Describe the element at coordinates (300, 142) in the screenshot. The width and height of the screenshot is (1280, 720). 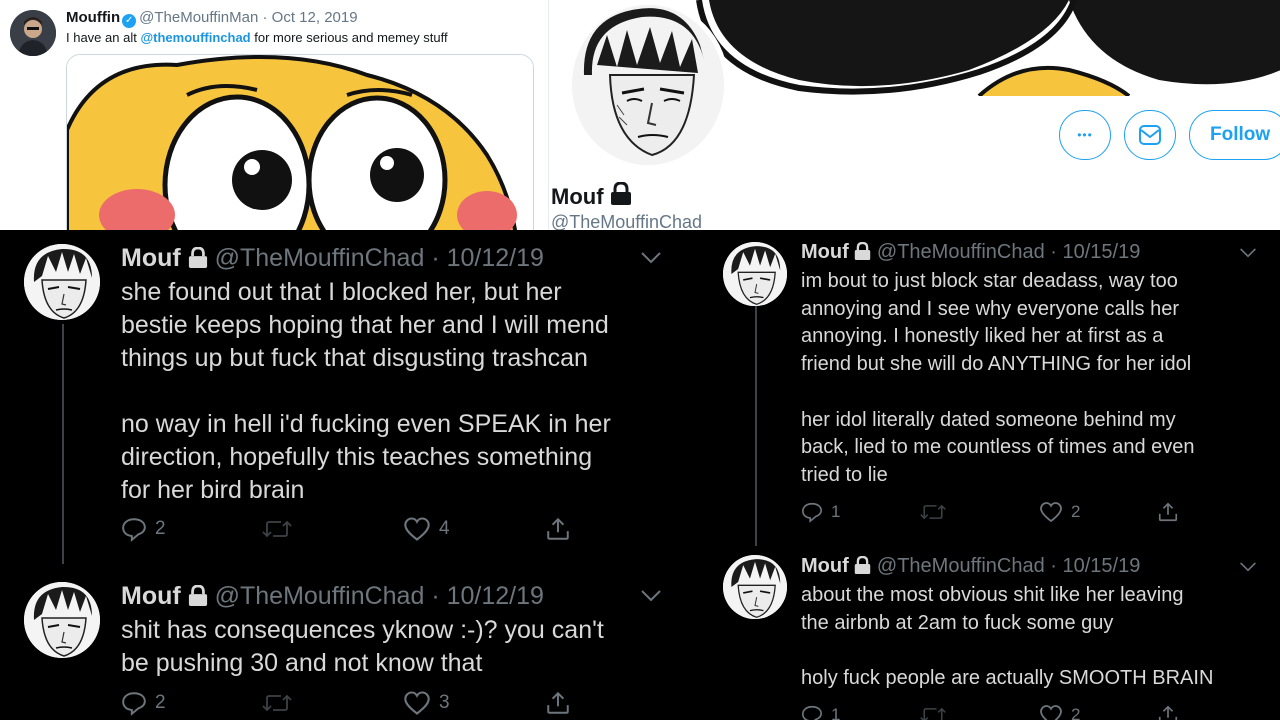
I see `tweet-media-image` at that location.